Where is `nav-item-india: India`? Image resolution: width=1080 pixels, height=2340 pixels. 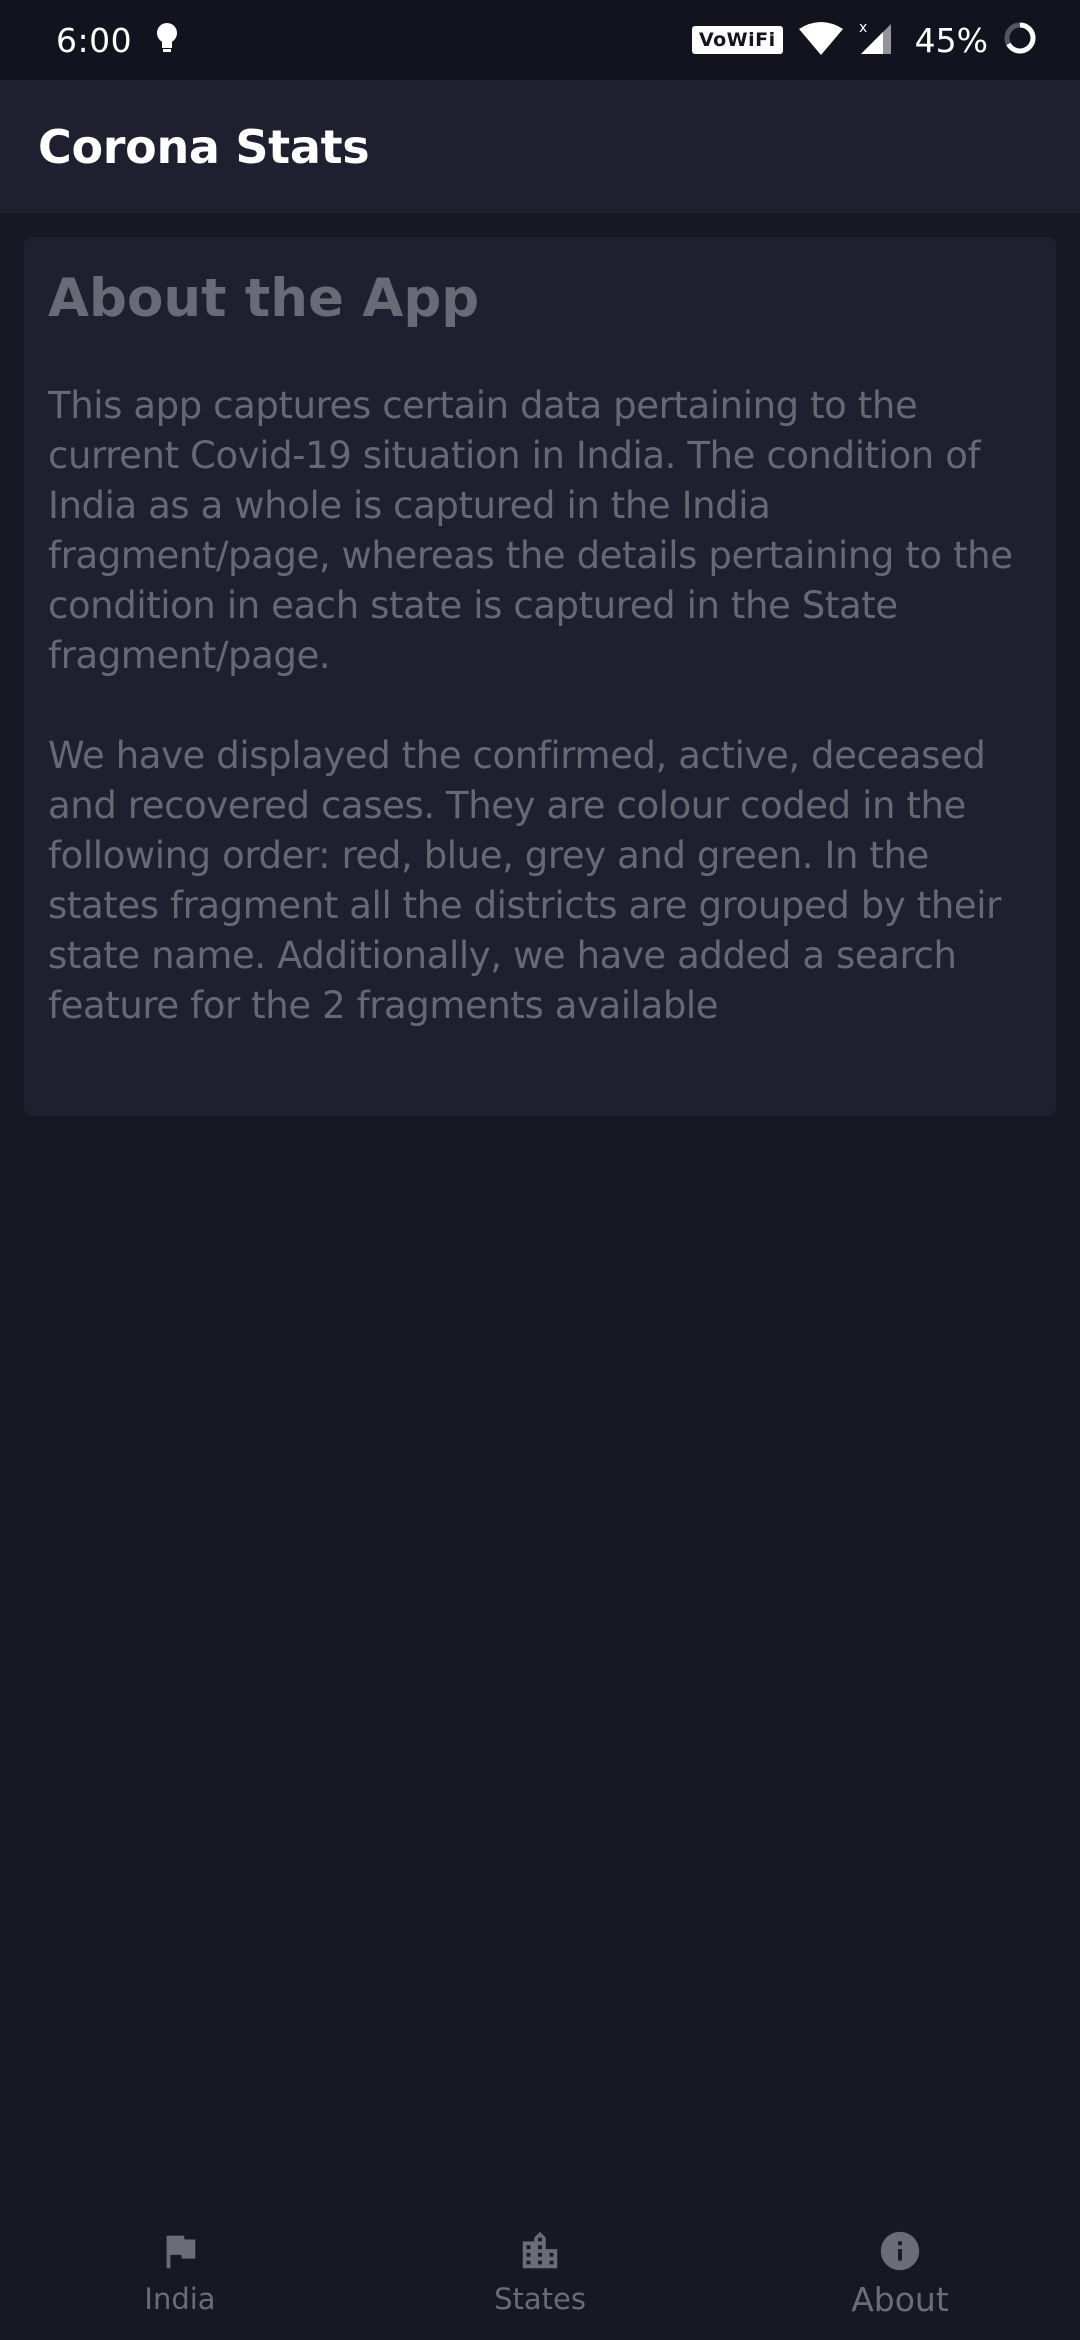 nav-item-india: India is located at coordinates (180, 2270).